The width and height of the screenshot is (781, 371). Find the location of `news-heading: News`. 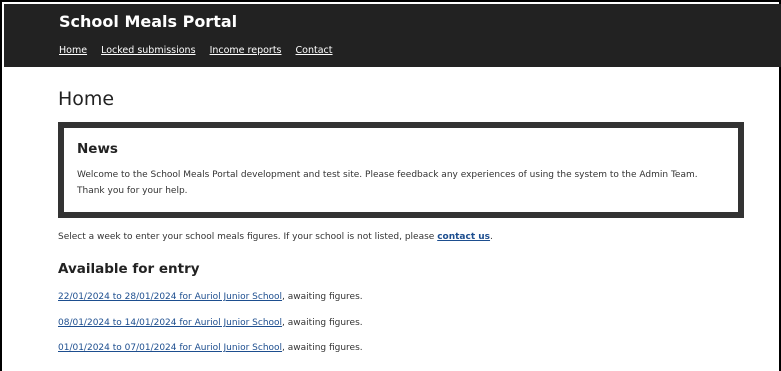

news-heading: News is located at coordinates (97, 149).